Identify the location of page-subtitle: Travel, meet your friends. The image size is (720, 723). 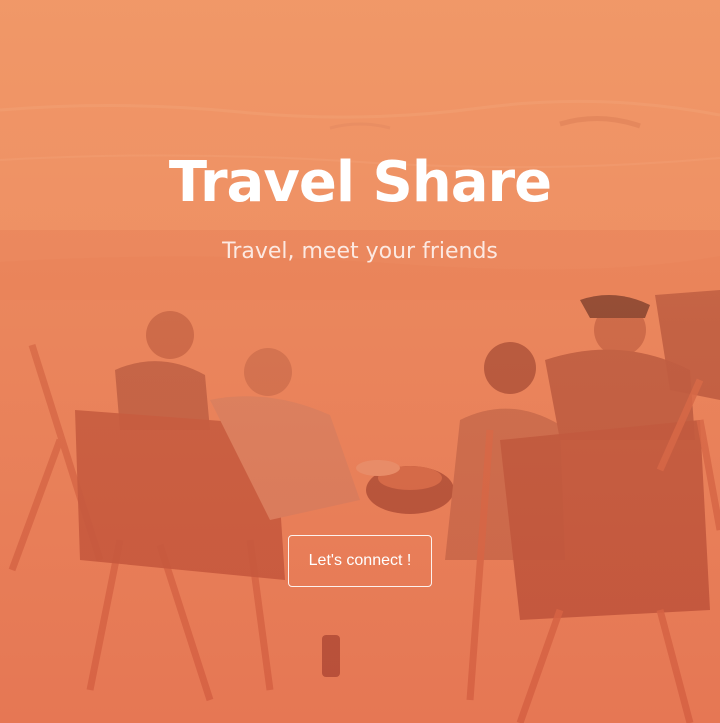
(360, 251).